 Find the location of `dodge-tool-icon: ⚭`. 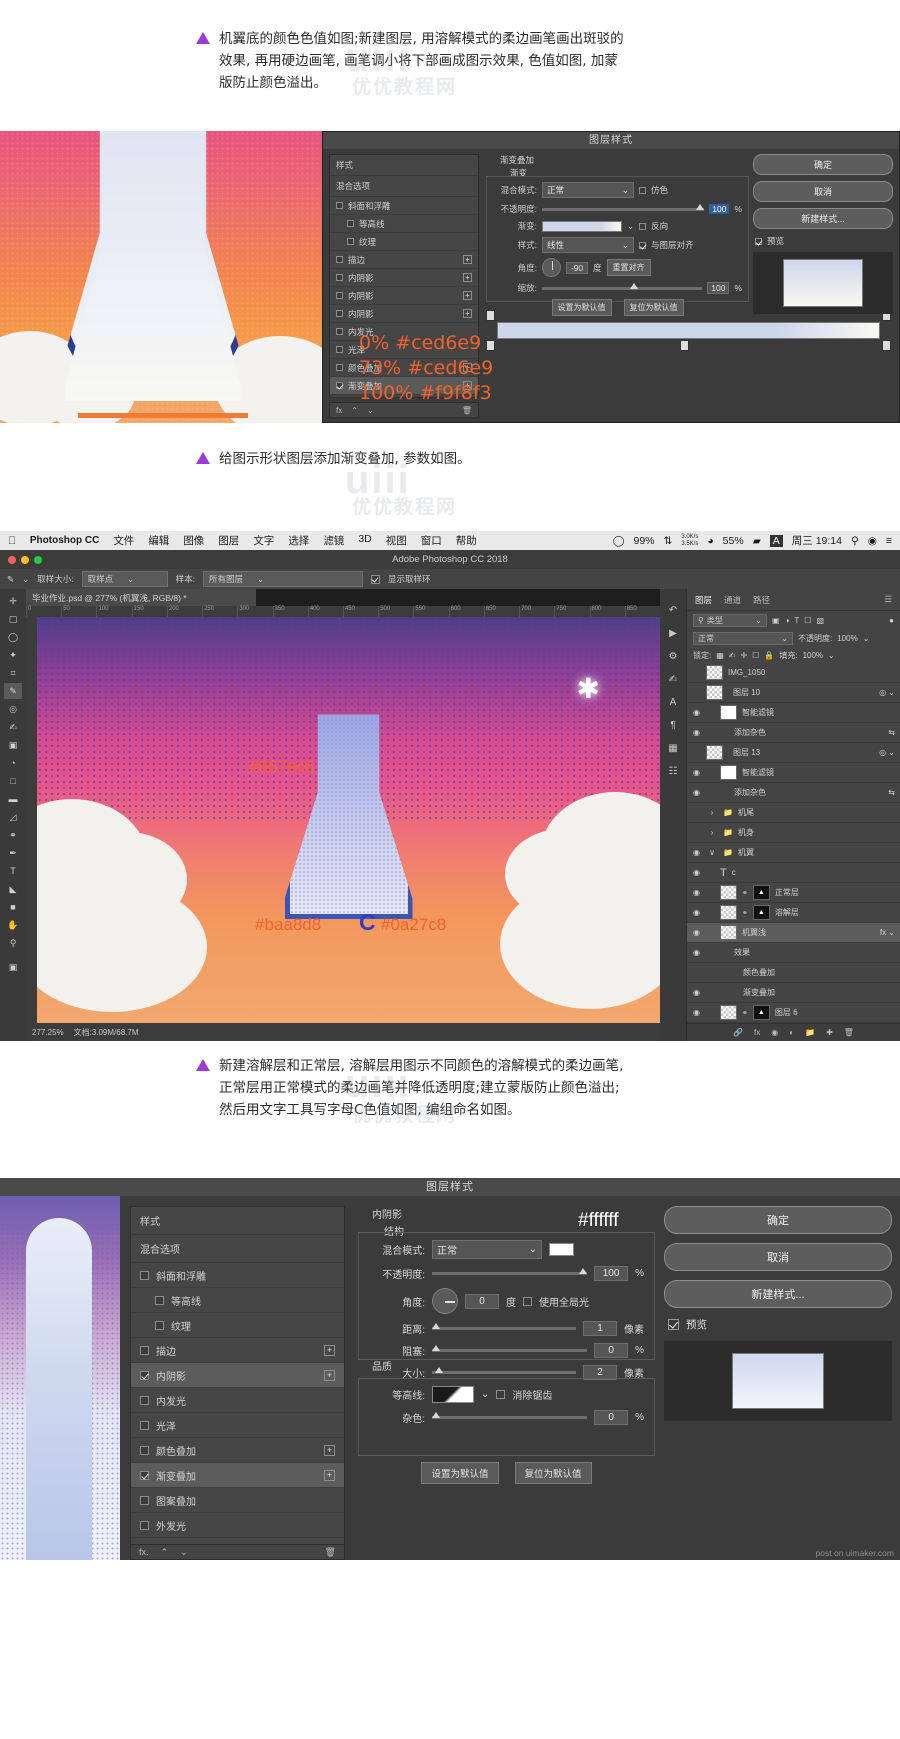

dodge-tool-icon: ⚭ is located at coordinates (13, 835).